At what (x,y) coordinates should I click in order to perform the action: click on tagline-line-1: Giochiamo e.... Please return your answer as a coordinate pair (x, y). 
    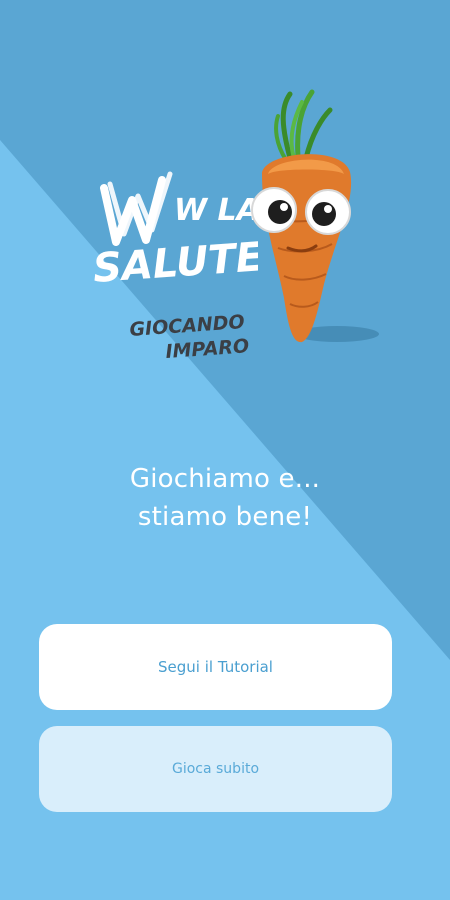
    Looking at the image, I should click on (225, 479).